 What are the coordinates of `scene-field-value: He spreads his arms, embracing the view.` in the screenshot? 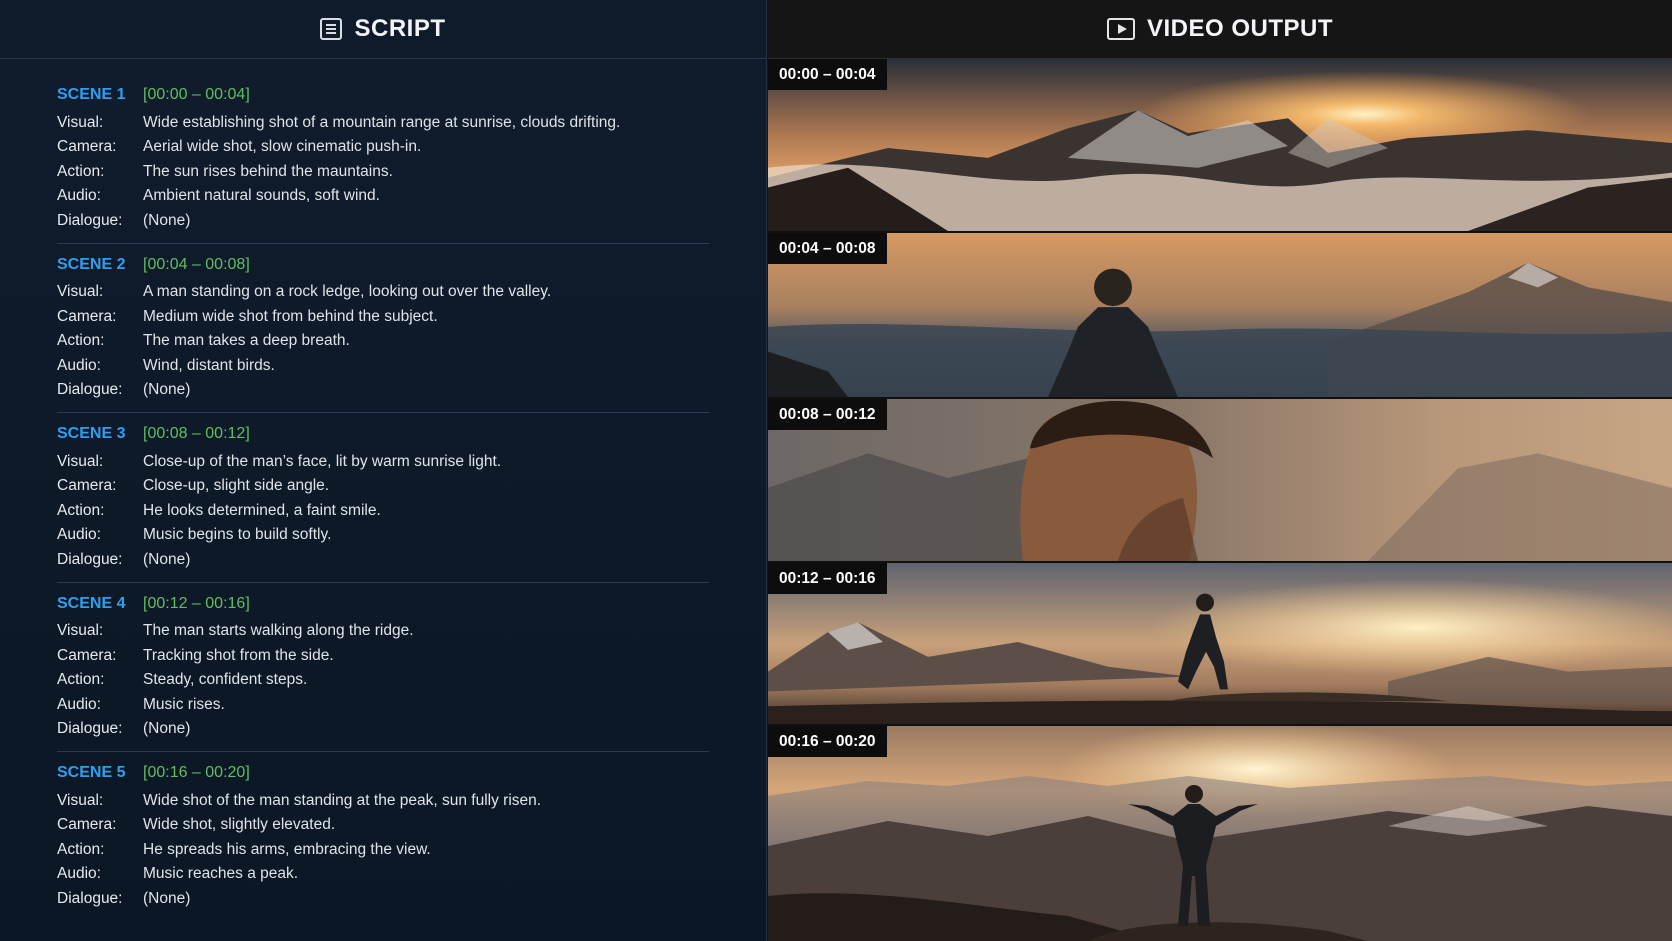 It's located at (287, 849).